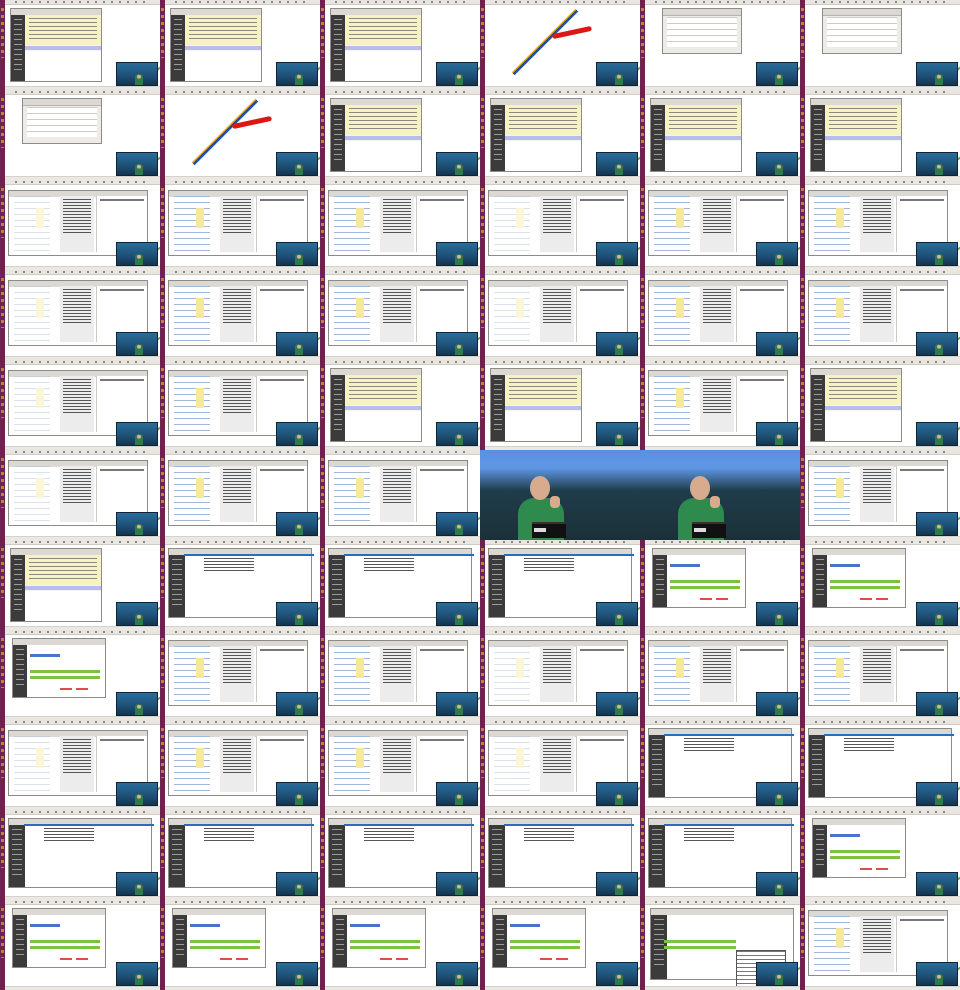  Describe the element at coordinates (543, 120) in the screenshot. I see `highlighted-table` at that location.